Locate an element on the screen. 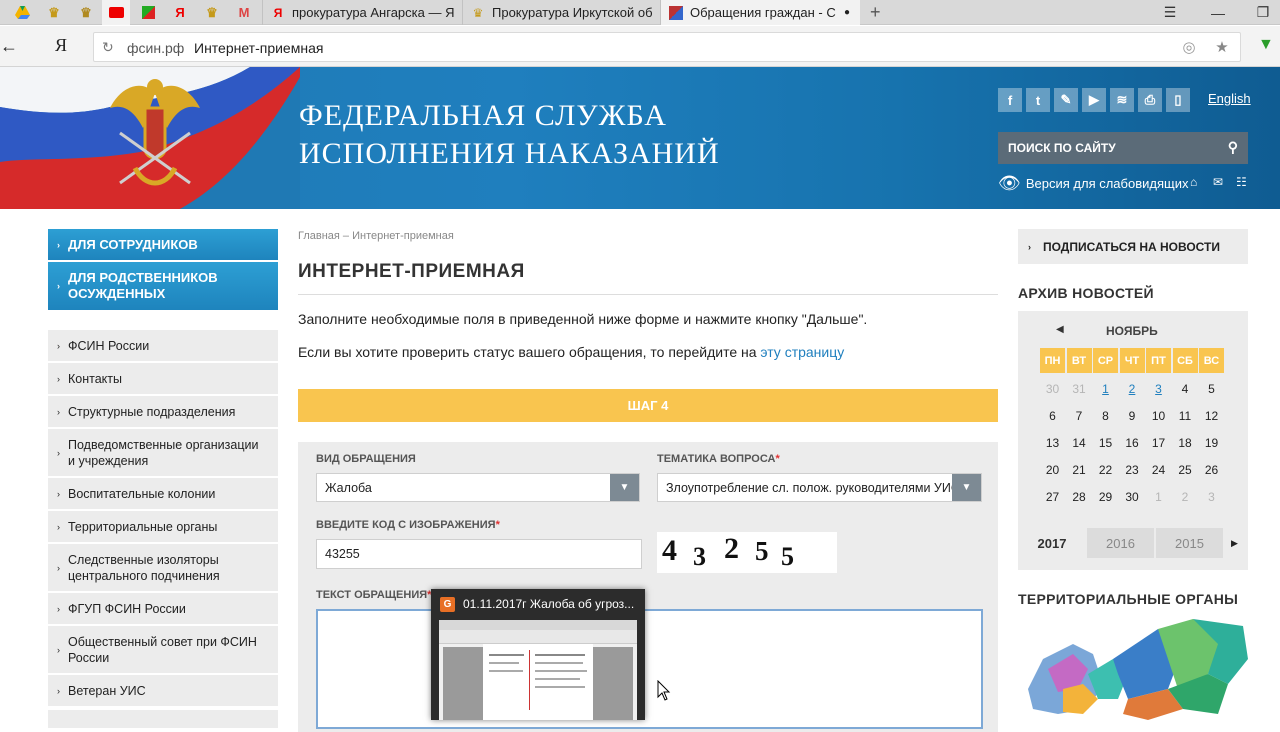 This screenshot has height=732, width=1280. home-icon: ⌂ is located at coordinates (1193, 182).